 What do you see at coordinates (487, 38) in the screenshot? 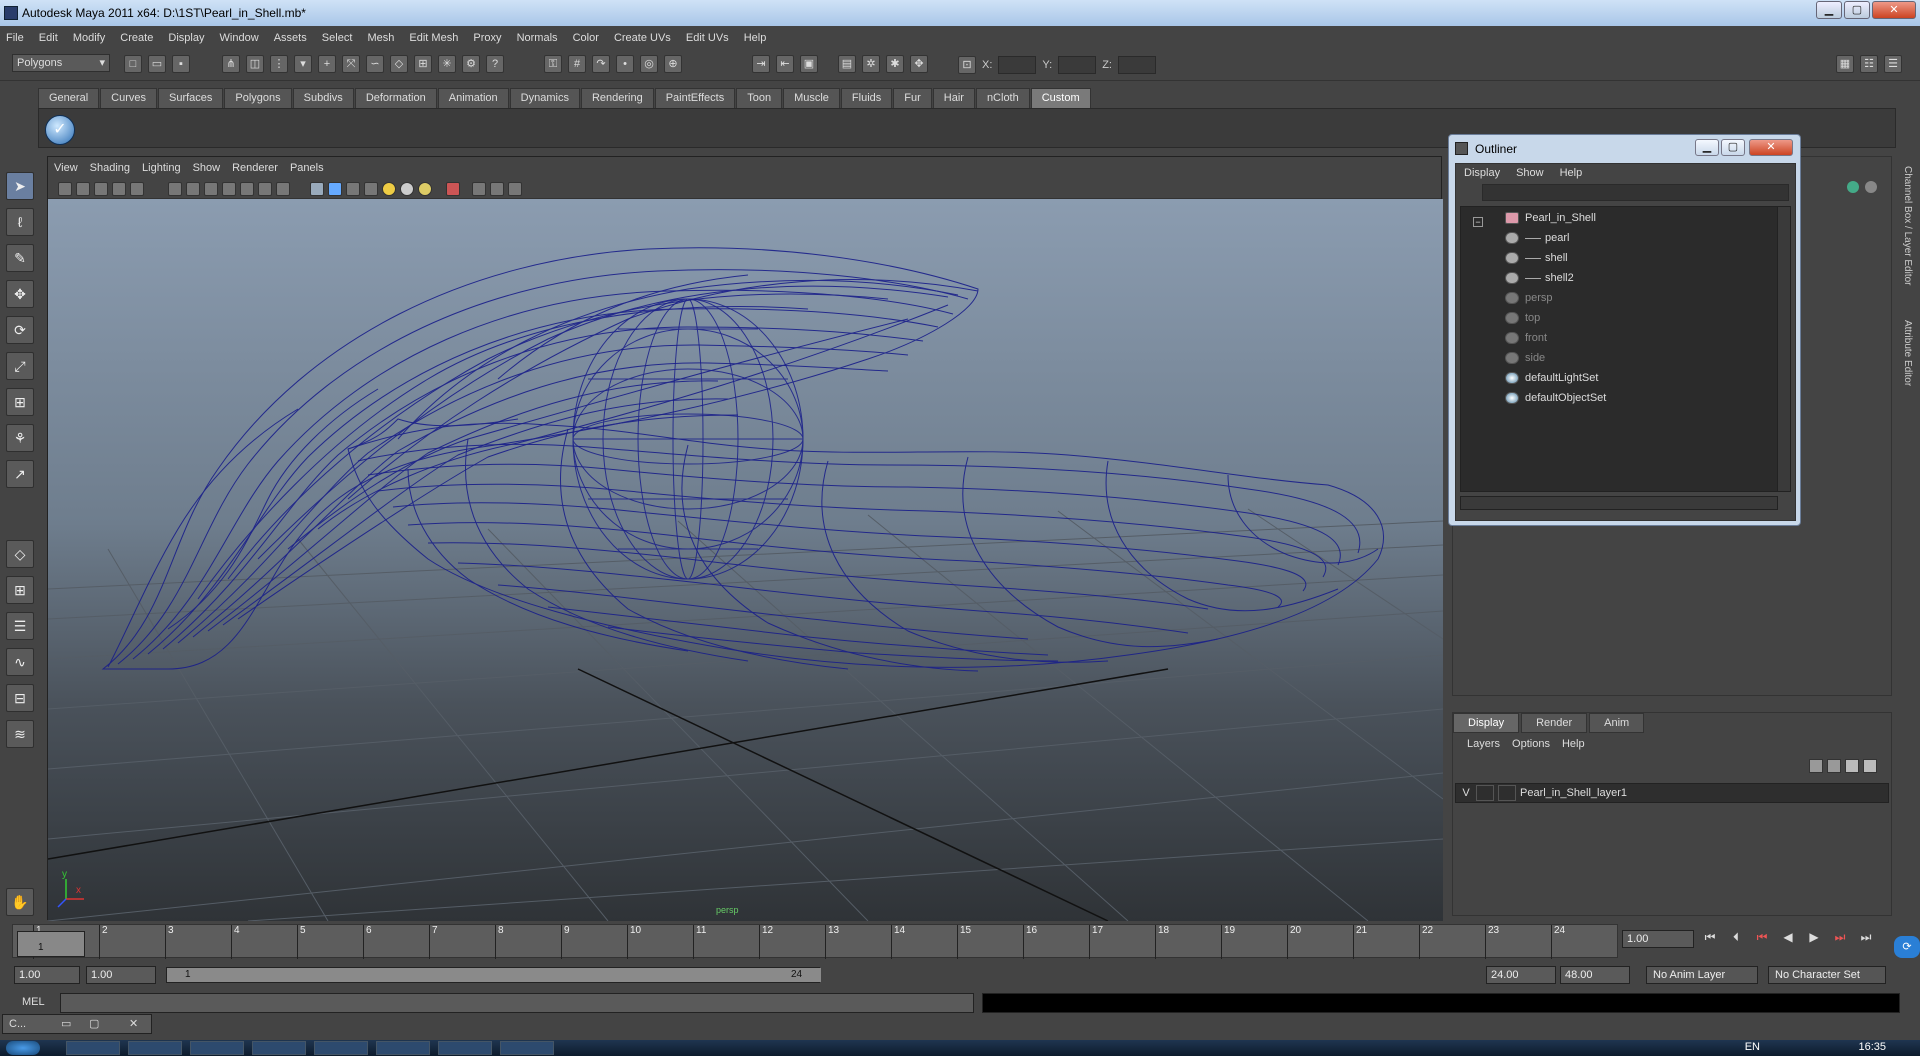
I see `menu-proxy: Proxy` at bounding box center [487, 38].